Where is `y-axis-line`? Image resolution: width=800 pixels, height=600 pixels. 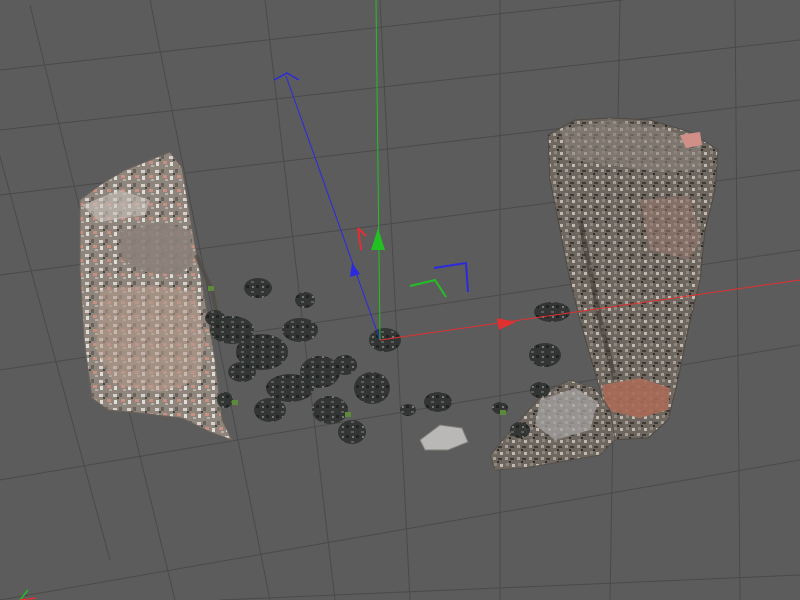
y-axis-line is located at coordinates (378, 170).